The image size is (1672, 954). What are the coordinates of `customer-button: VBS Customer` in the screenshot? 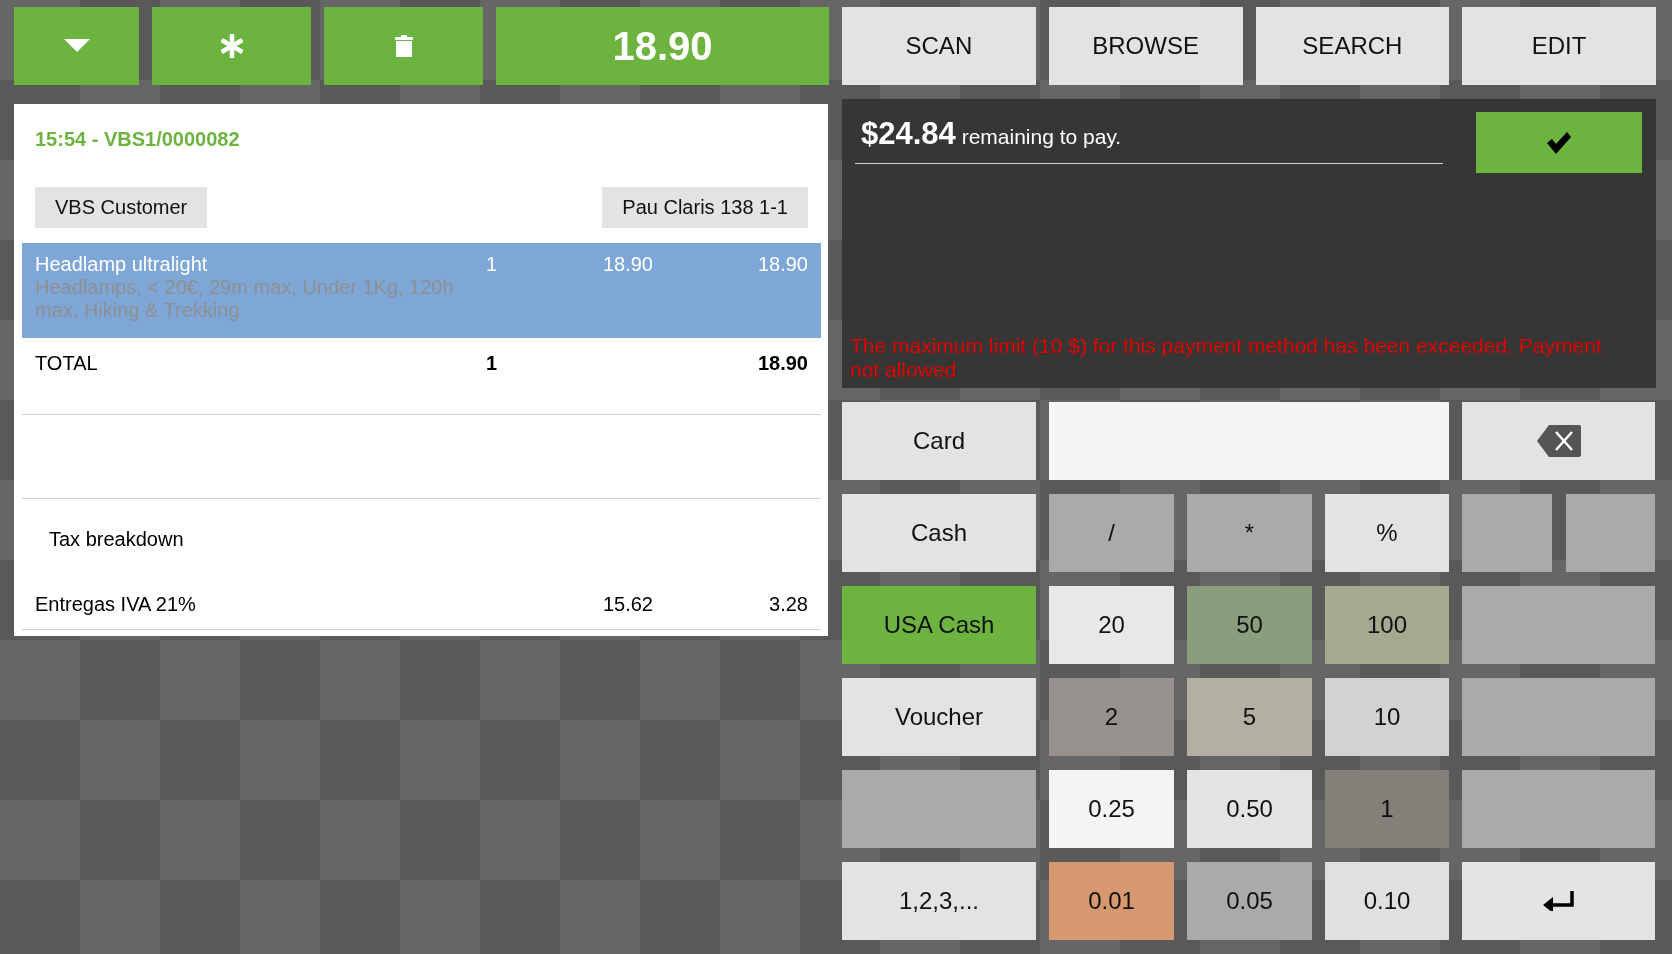 It's located at (121, 207).